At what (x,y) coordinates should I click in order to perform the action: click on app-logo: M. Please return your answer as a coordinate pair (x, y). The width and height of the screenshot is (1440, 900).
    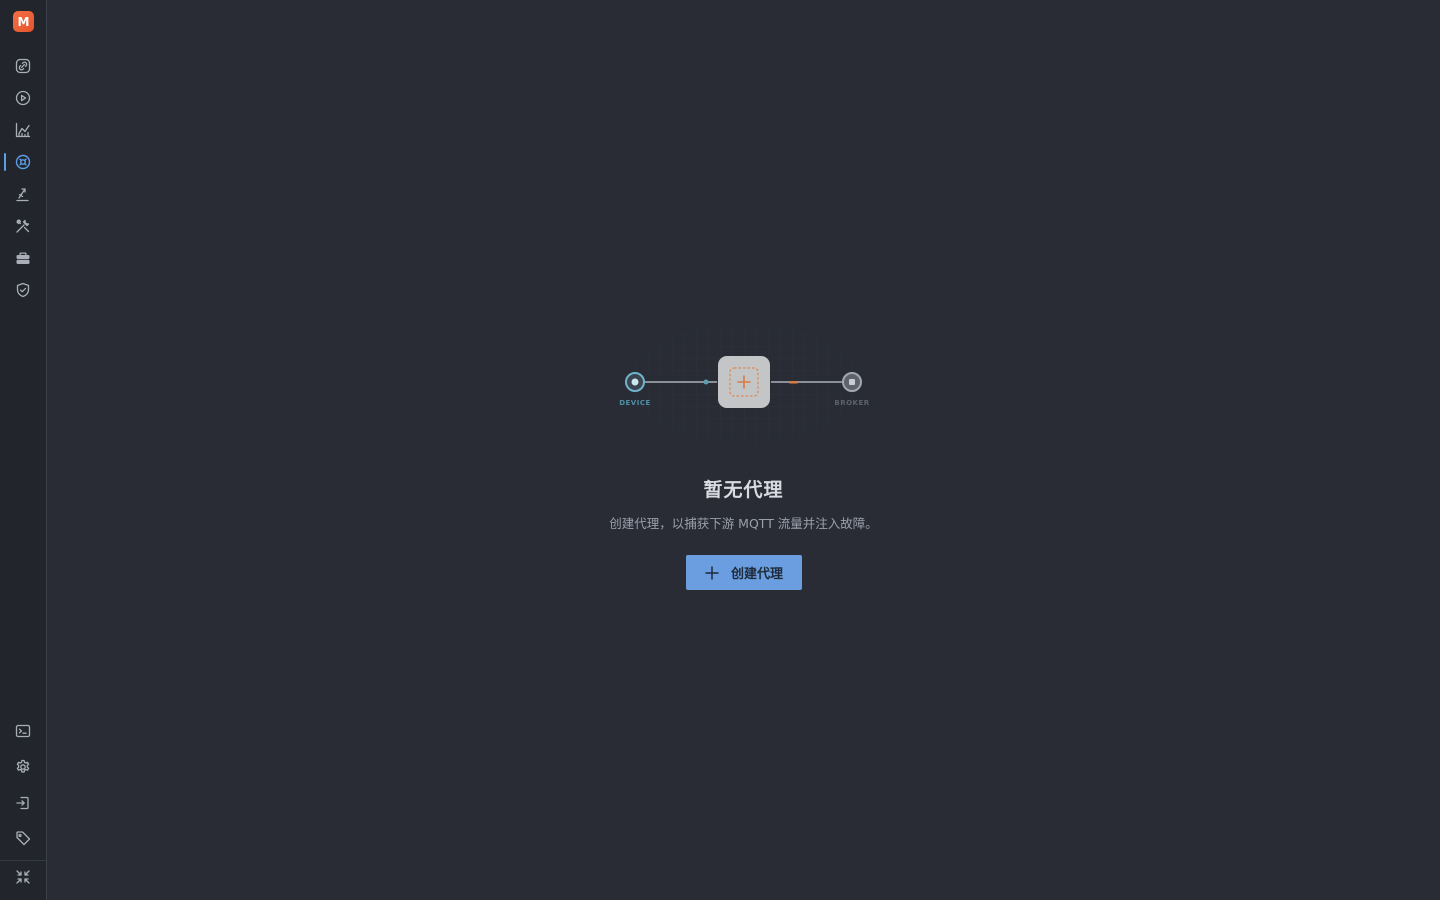
    Looking at the image, I should click on (23, 21).